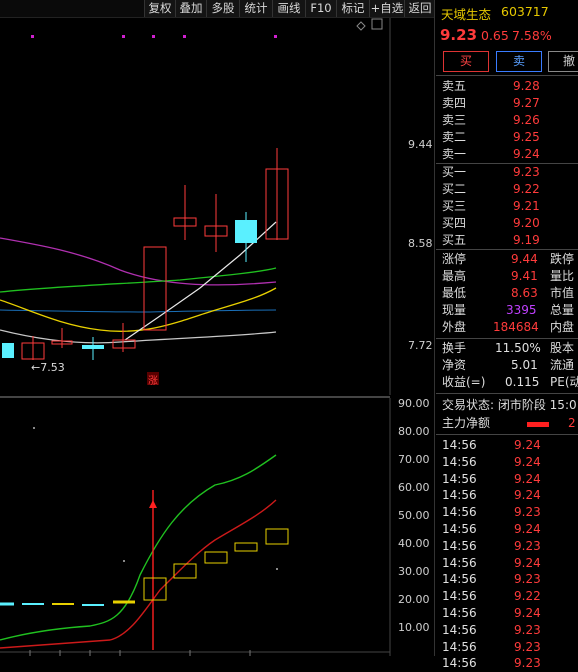 This screenshot has height=672, width=578. Describe the element at coordinates (562, 365) in the screenshot. I see `stat-label-2: 流通` at that location.